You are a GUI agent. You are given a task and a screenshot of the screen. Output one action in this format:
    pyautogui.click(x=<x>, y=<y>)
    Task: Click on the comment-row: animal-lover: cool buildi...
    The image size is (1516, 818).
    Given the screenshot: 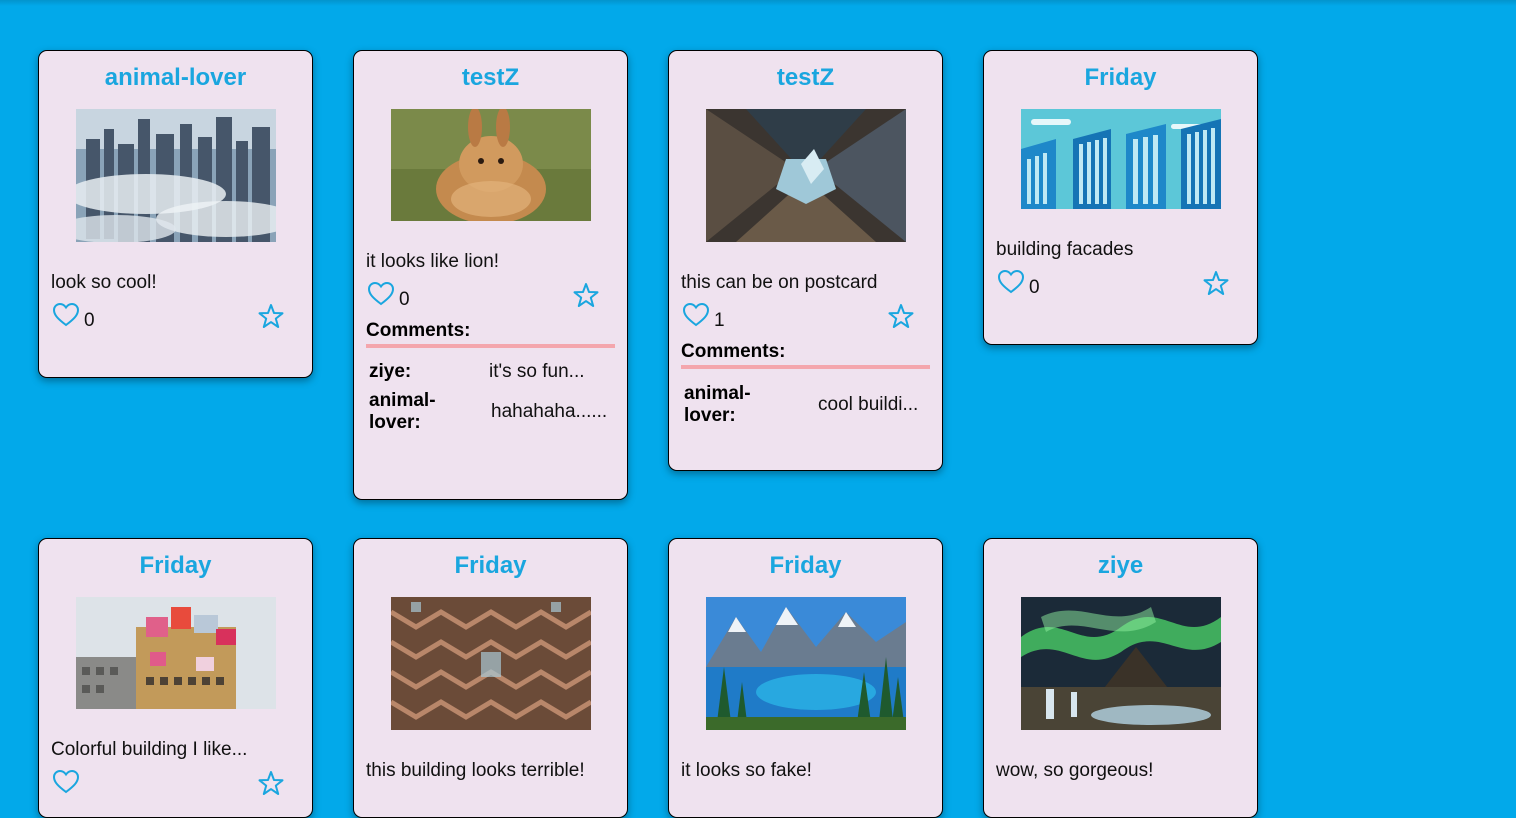 What is the action you would take?
    pyautogui.click(x=805, y=405)
    